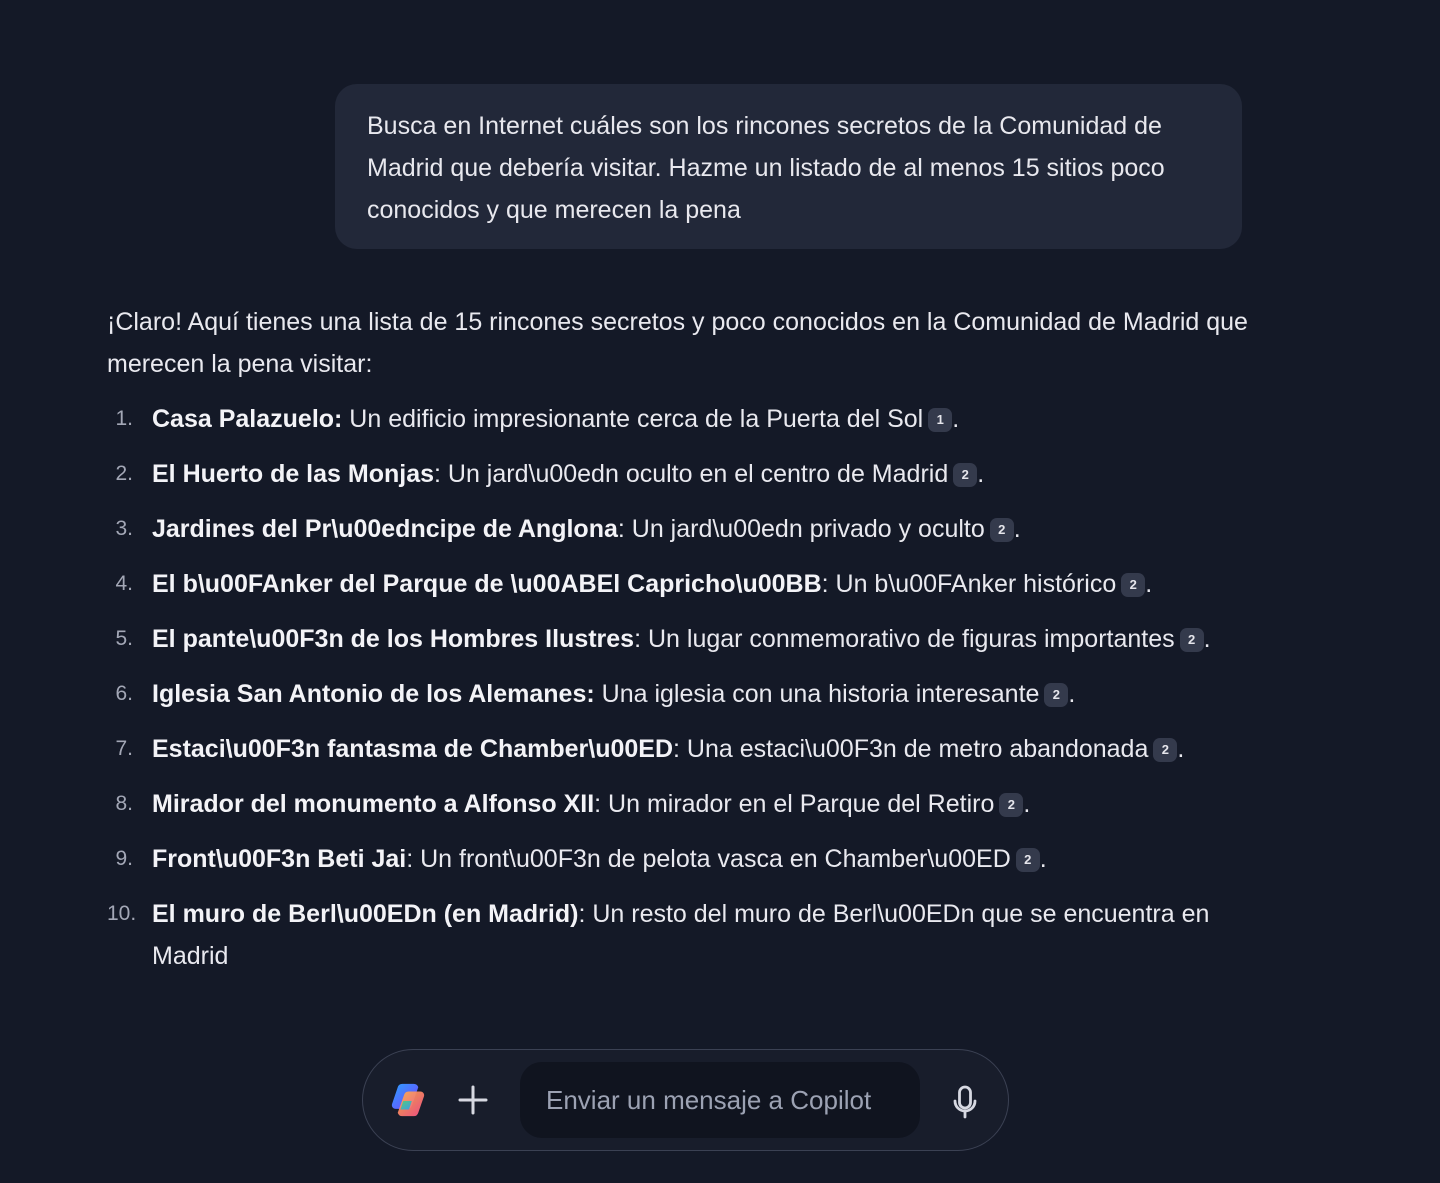  I want to click on place-name: Jardines del Pr\u00edncipe de Anglona, so click(385, 529).